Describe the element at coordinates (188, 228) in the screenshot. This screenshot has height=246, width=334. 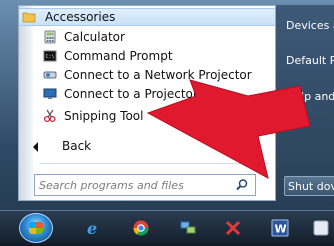
I see `network-icon` at that location.